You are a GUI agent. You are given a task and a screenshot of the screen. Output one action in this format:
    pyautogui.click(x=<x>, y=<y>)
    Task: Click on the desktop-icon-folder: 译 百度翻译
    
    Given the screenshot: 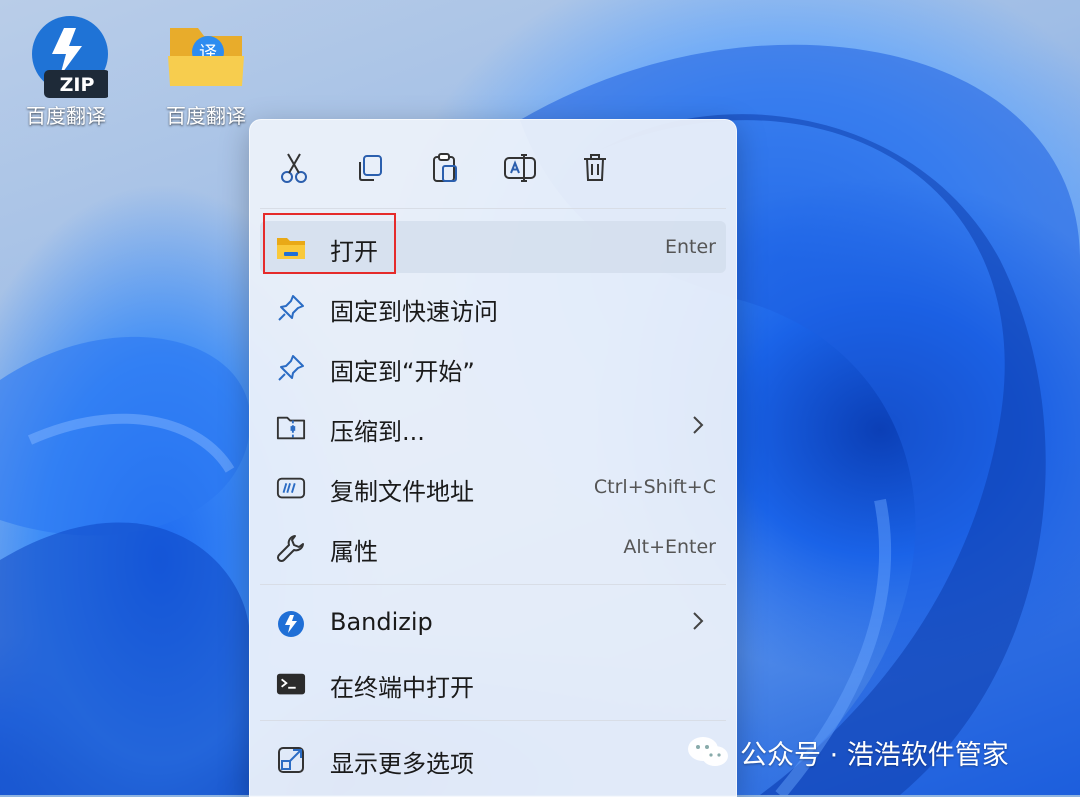 What is the action you would take?
    pyautogui.click(x=206, y=71)
    